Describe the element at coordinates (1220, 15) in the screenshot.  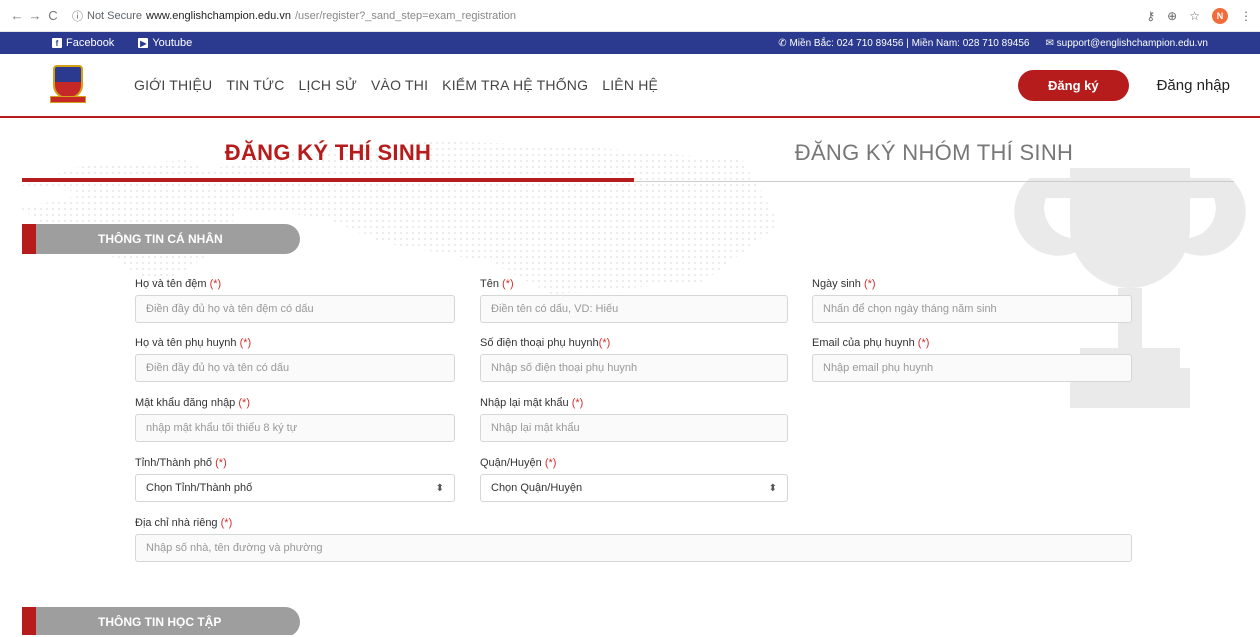
I see `profile-avatar: N` at that location.